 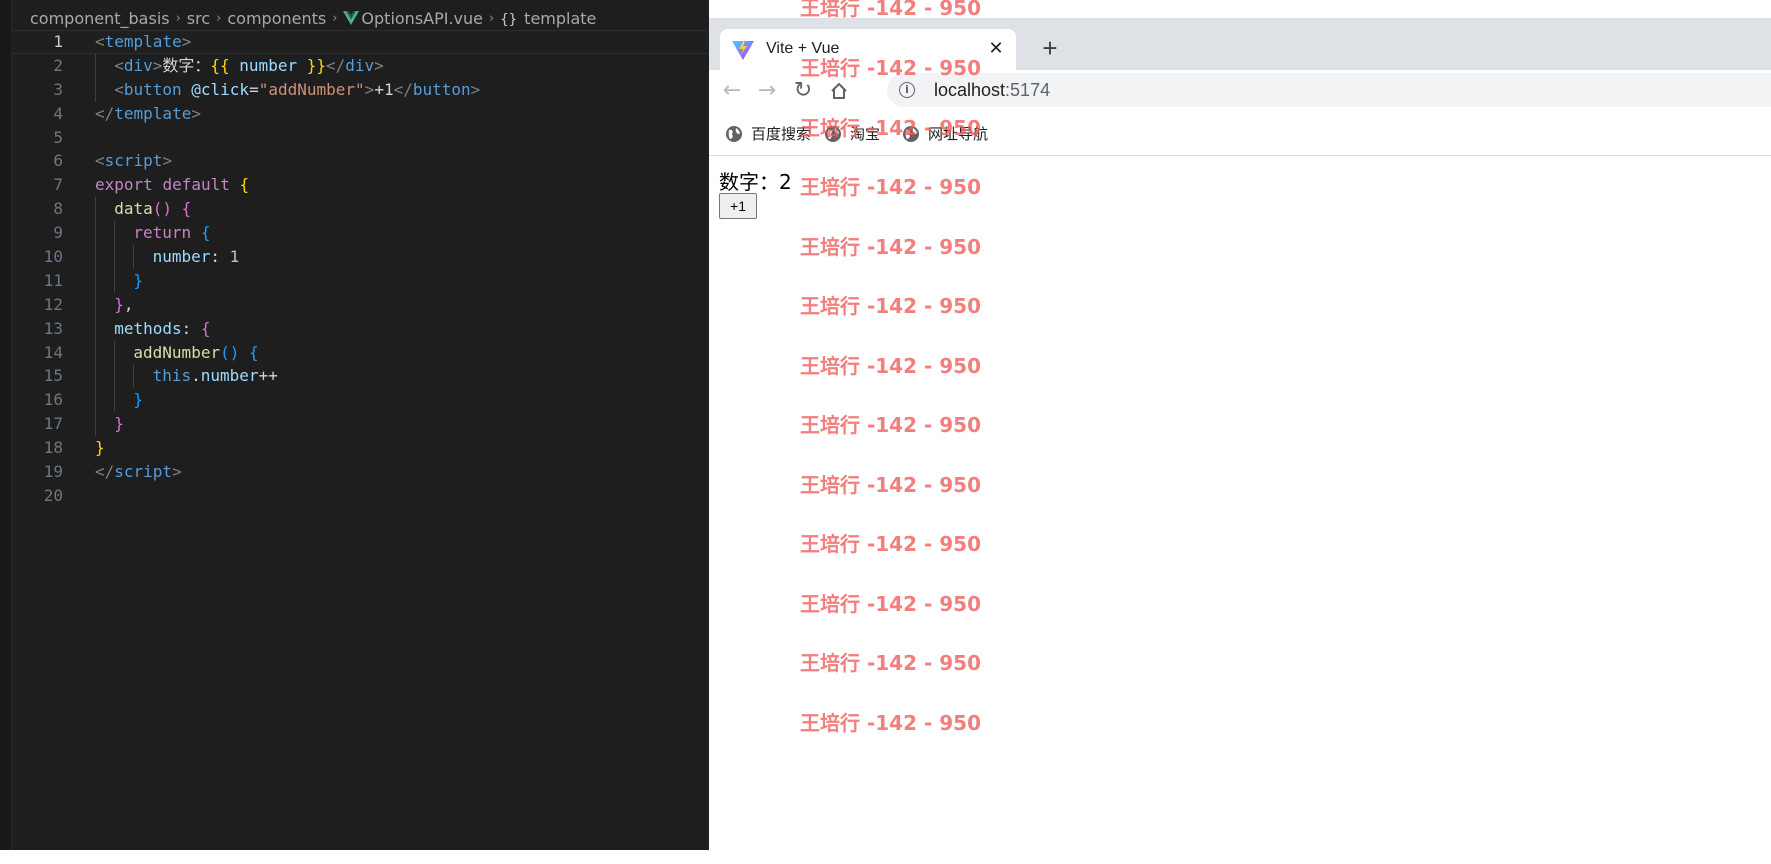 I want to click on code-line: 14 addNumber() {, so click(x=360, y=352).